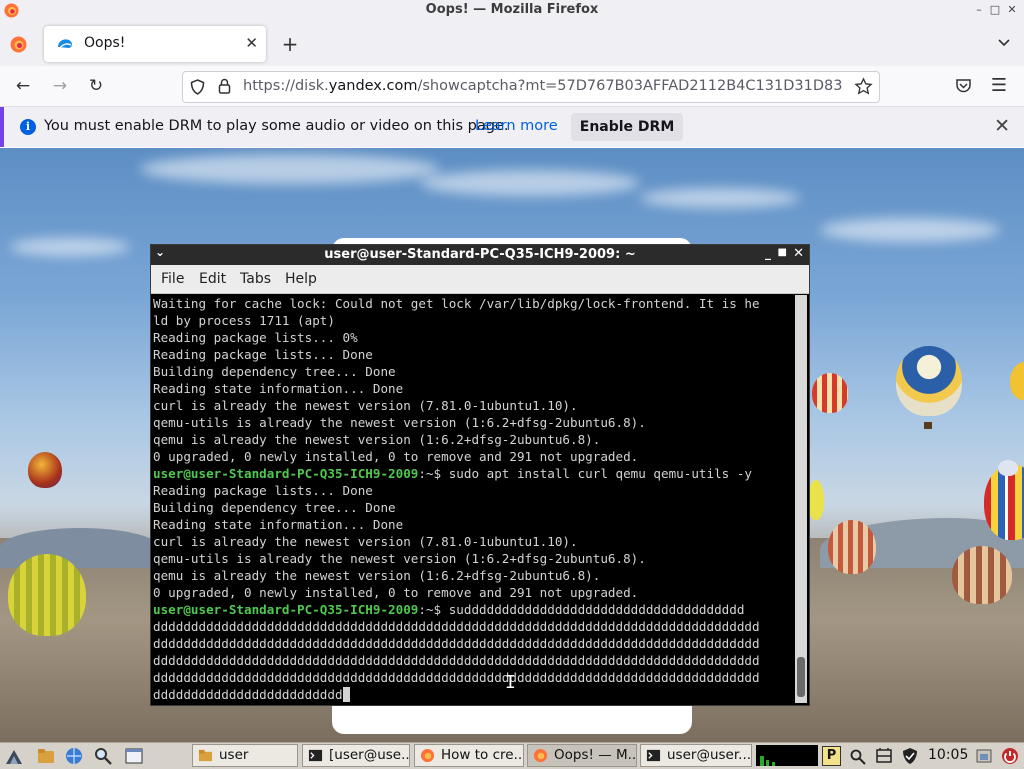  What do you see at coordinates (155, 44) in the screenshot?
I see `tab-oops: Oops! ✕` at bounding box center [155, 44].